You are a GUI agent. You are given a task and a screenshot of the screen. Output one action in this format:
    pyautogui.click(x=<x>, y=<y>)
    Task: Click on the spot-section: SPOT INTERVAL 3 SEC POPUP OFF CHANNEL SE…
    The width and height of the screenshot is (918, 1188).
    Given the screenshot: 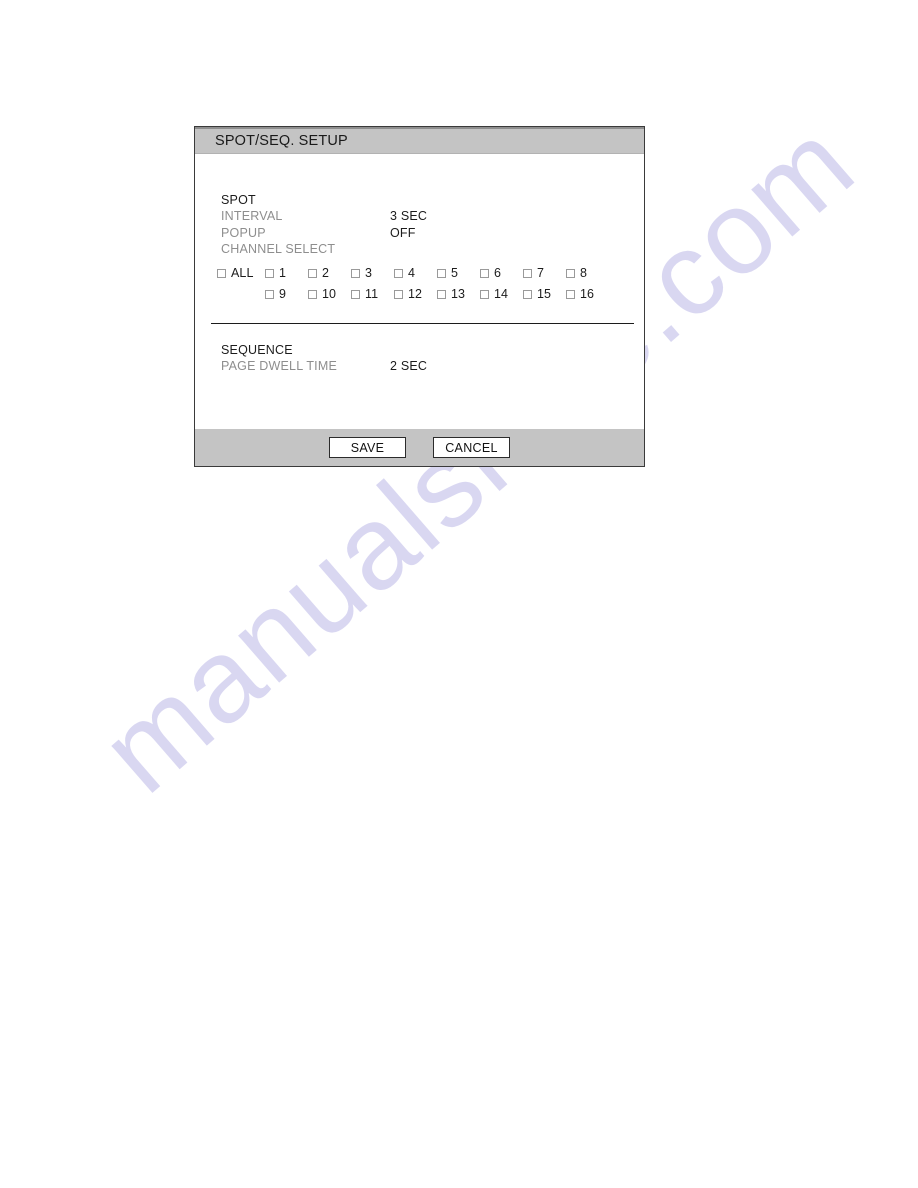 What is the action you would take?
    pyautogui.click(x=419, y=248)
    